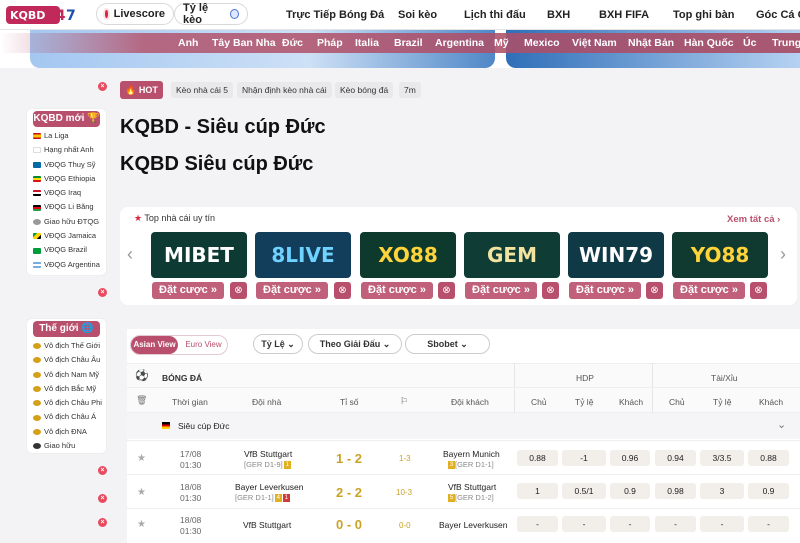 The width and height of the screenshot is (800, 543). What do you see at coordinates (675, 524) in the screenshot?
I see `odds-over: -` at bounding box center [675, 524].